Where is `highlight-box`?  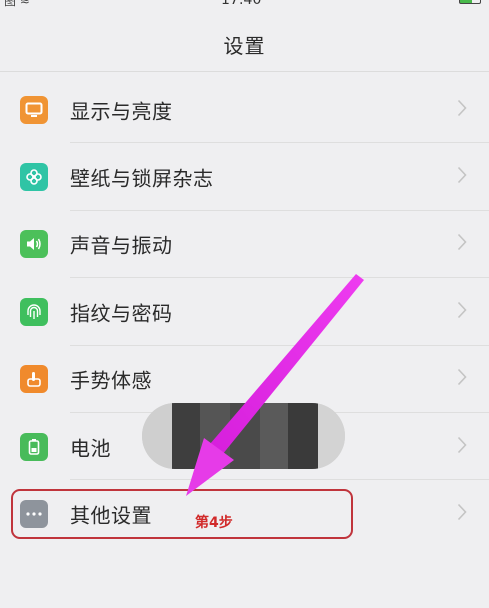 highlight-box is located at coordinates (182, 514).